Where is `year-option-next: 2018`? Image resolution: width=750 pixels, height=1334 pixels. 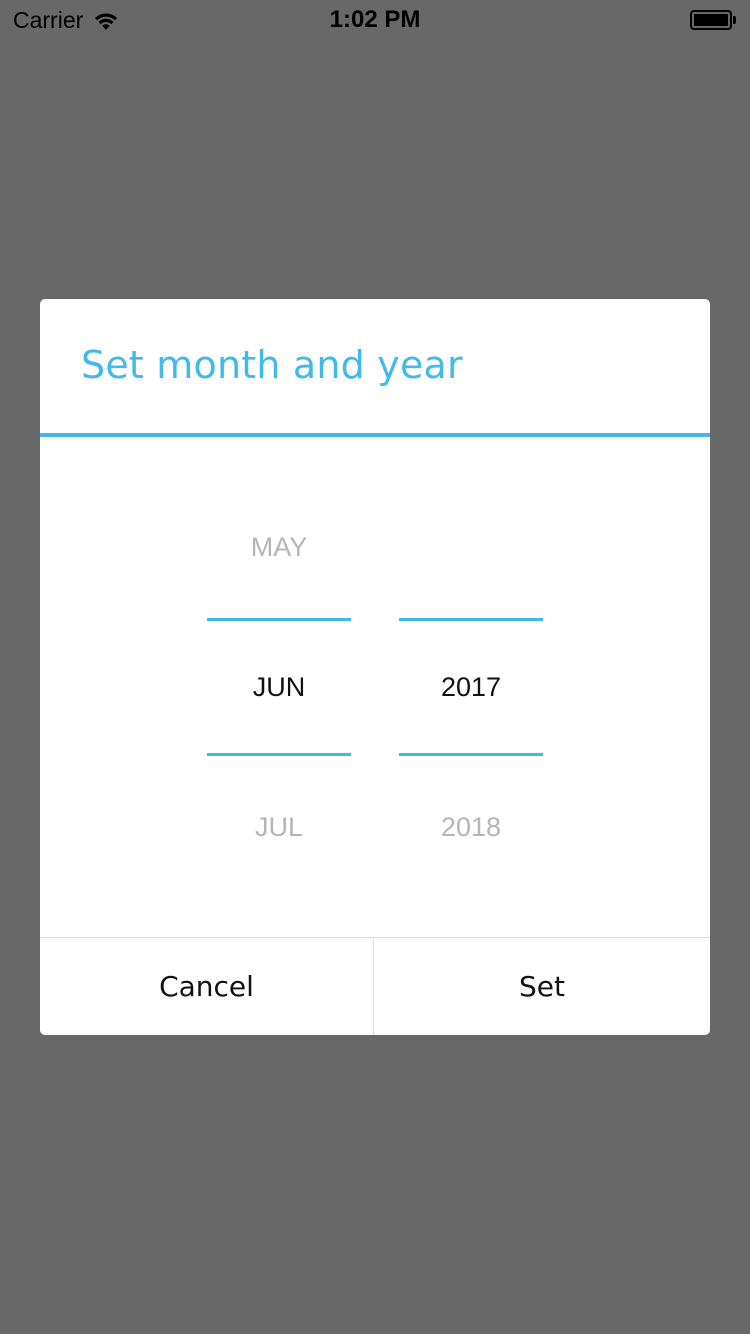
year-option-next: 2018 is located at coordinates (471, 827).